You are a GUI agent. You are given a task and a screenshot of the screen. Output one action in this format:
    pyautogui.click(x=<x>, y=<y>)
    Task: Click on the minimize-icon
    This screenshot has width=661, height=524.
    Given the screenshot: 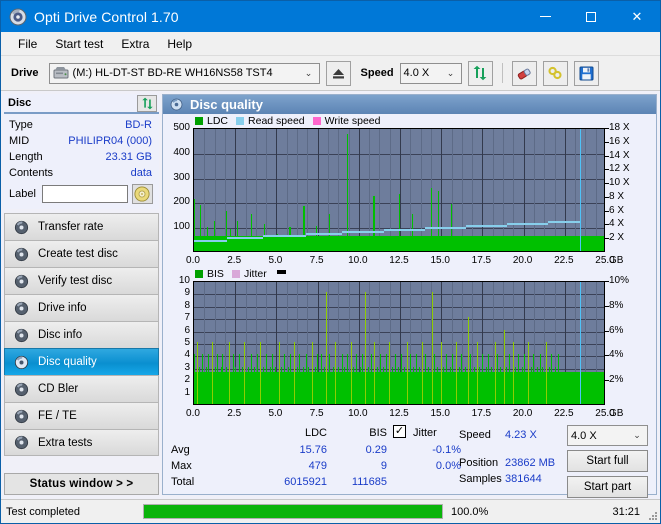 What is the action you would take?
    pyautogui.click(x=545, y=16)
    